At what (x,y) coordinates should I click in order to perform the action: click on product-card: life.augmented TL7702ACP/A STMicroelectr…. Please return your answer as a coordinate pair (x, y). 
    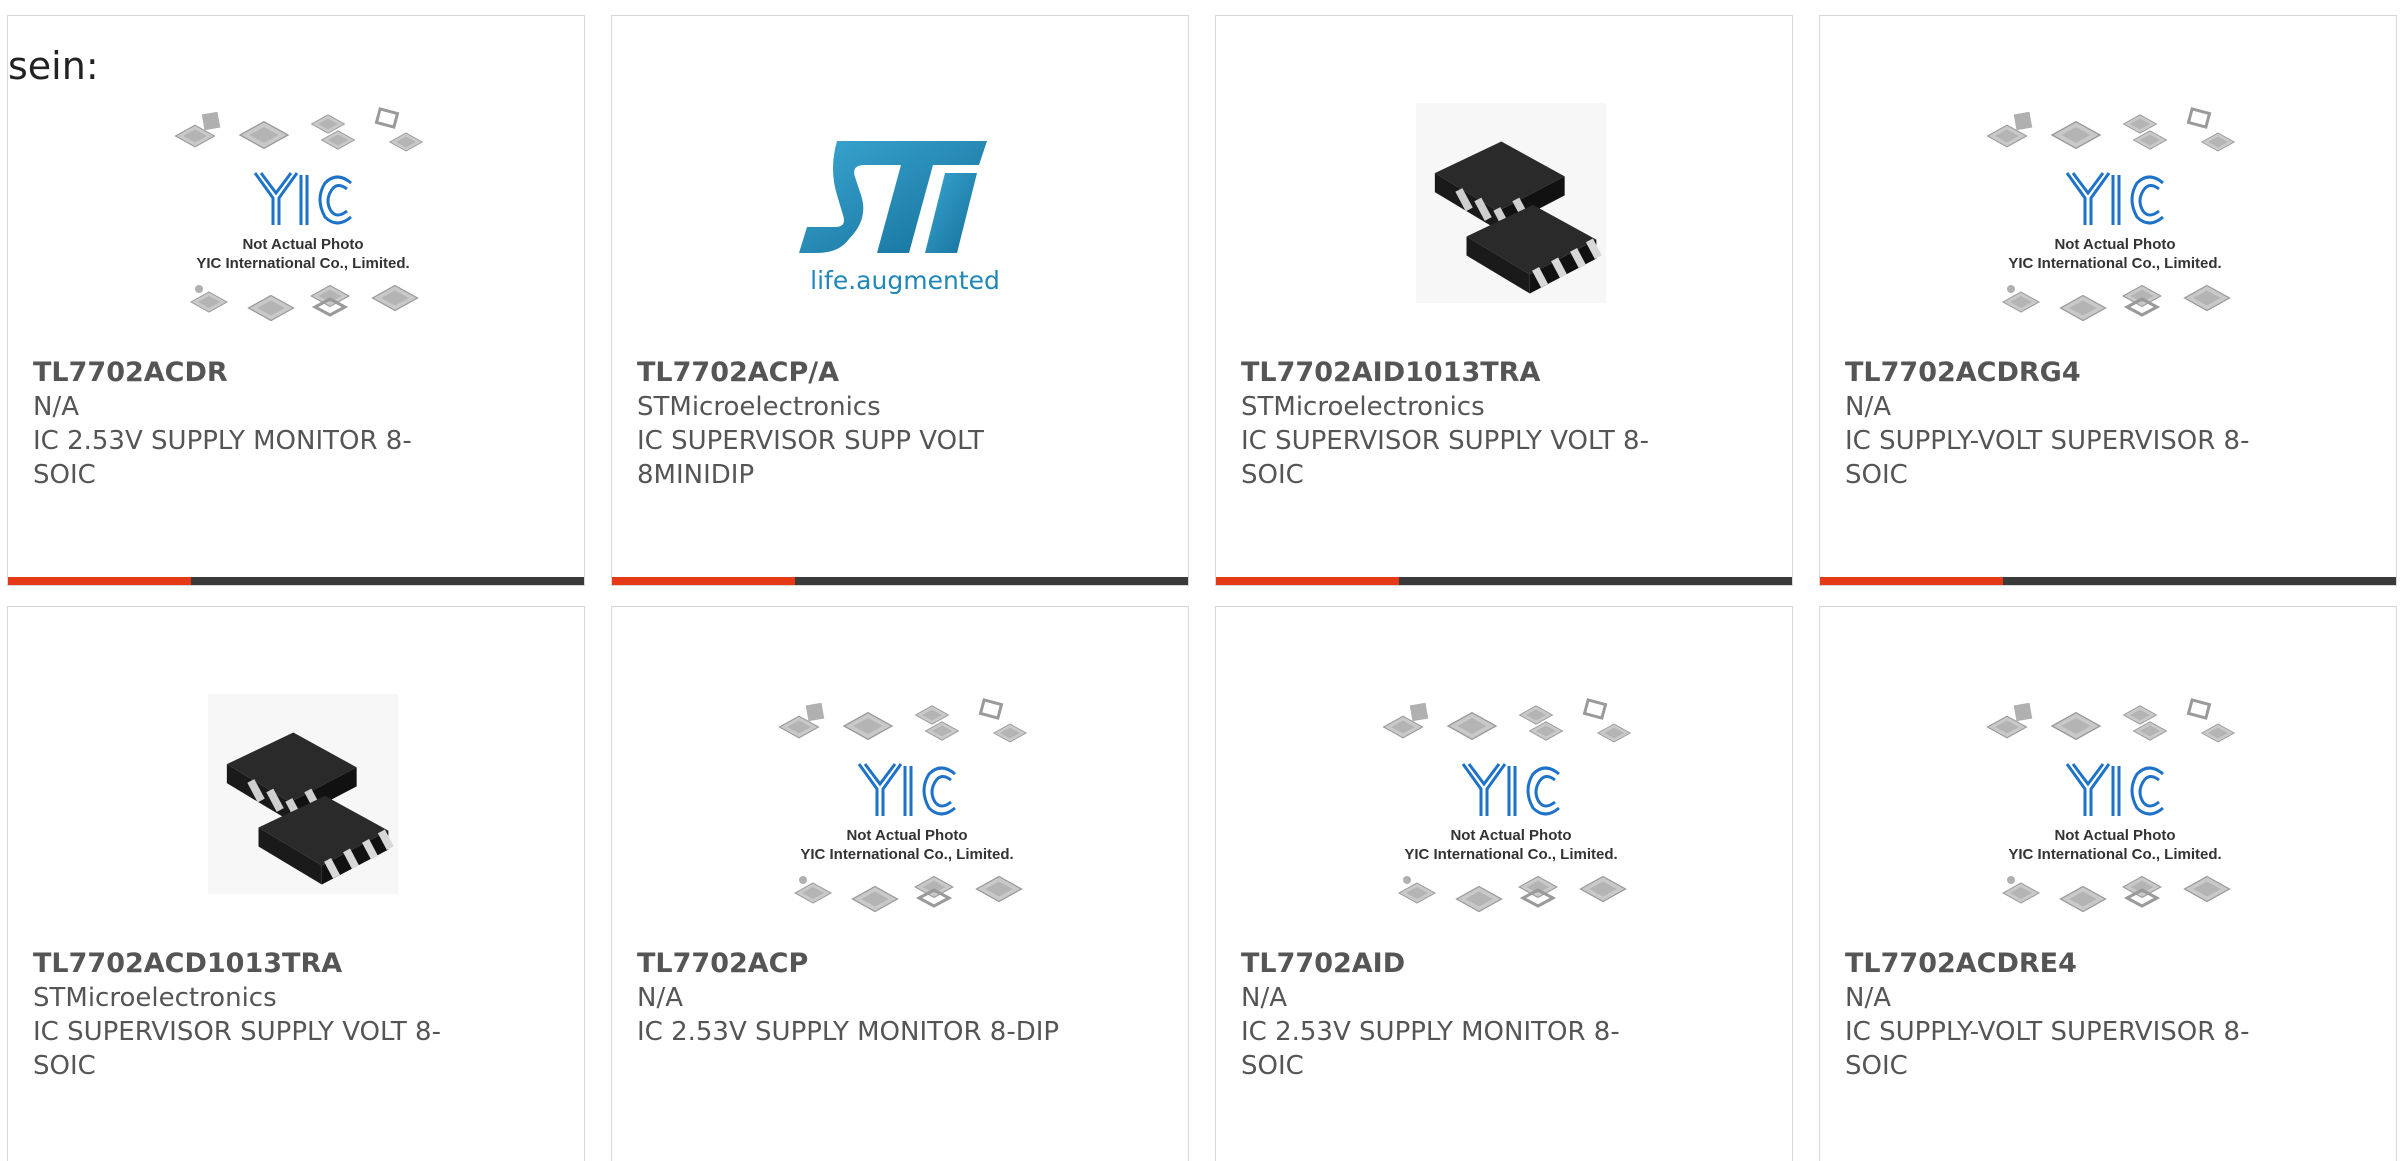
    Looking at the image, I should click on (900, 300).